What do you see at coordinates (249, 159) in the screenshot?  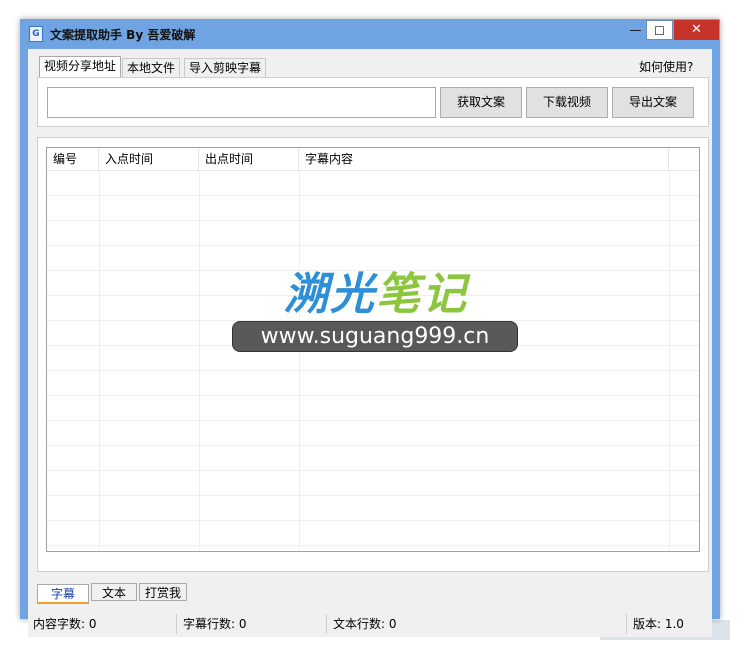 I see `column-header-out-time: 出点时间` at bounding box center [249, 159].